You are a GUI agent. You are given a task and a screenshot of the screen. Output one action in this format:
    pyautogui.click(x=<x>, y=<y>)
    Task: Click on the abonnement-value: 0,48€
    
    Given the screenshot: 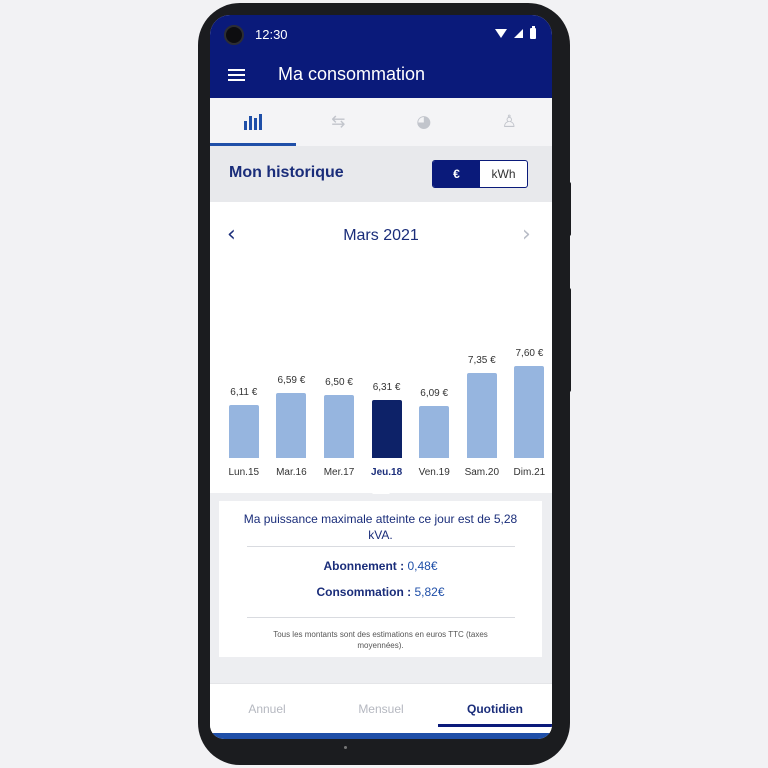 What is the action you would take?
    pyautogui.click(x=422, y=566)
    